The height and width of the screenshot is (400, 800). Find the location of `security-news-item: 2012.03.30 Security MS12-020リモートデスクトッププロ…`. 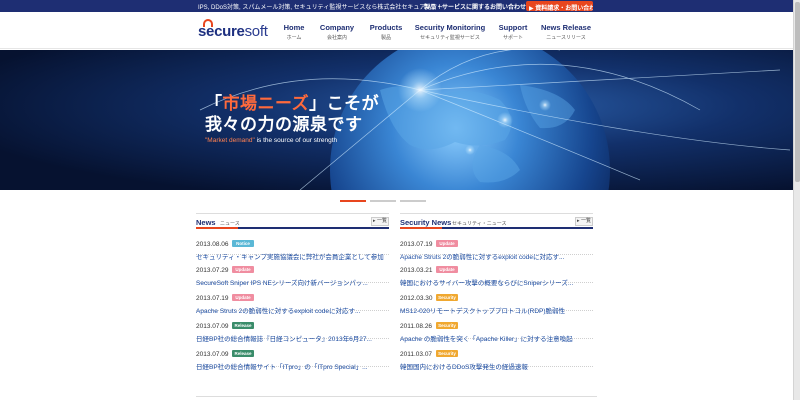

security-news-item: 2012.03.30 Security MS12-020リモートデスクトッププロ… is located at coordinates (496, 299).